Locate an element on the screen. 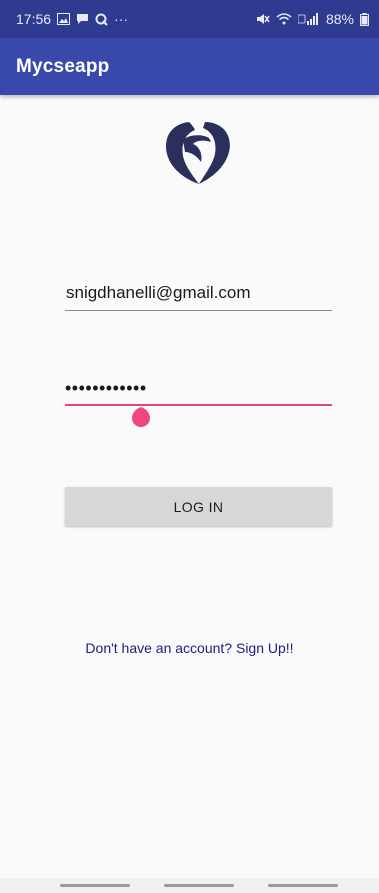 The image size is (379, 893). app-logo is located at coordinates (198, 151).